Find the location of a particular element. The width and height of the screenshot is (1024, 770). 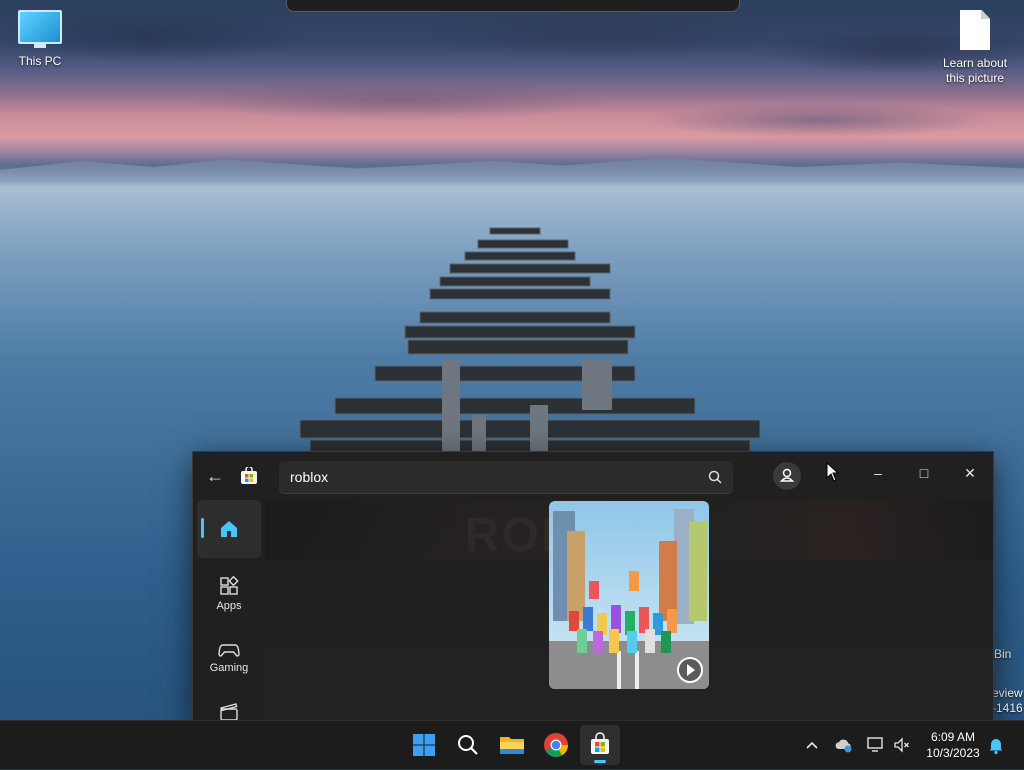

document-icon is located at coordinates (975, 30).